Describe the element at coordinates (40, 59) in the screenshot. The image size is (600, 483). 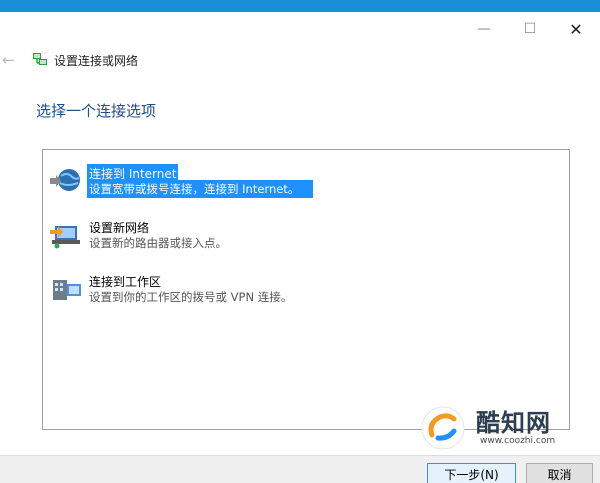
I see `network-setup-icon` at that location.